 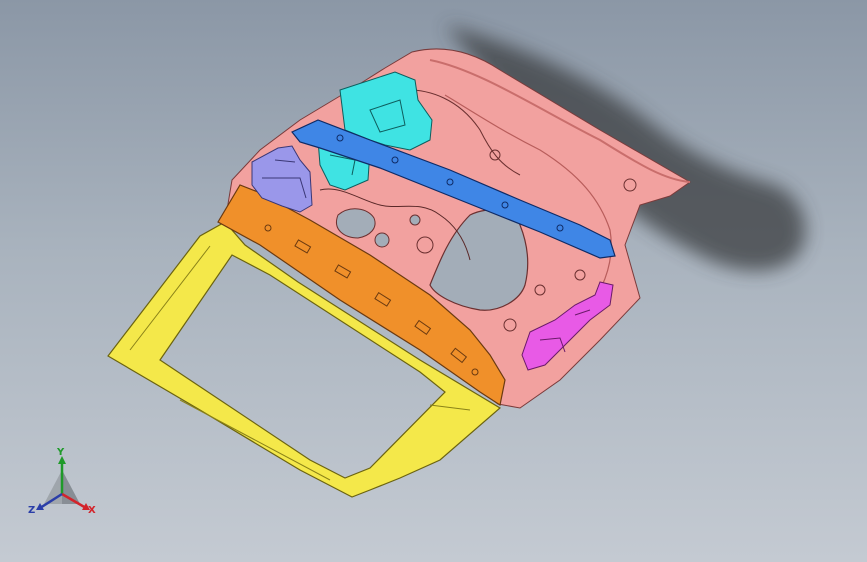 I want to click on panel-opening-small, so click(x=356, y=223).